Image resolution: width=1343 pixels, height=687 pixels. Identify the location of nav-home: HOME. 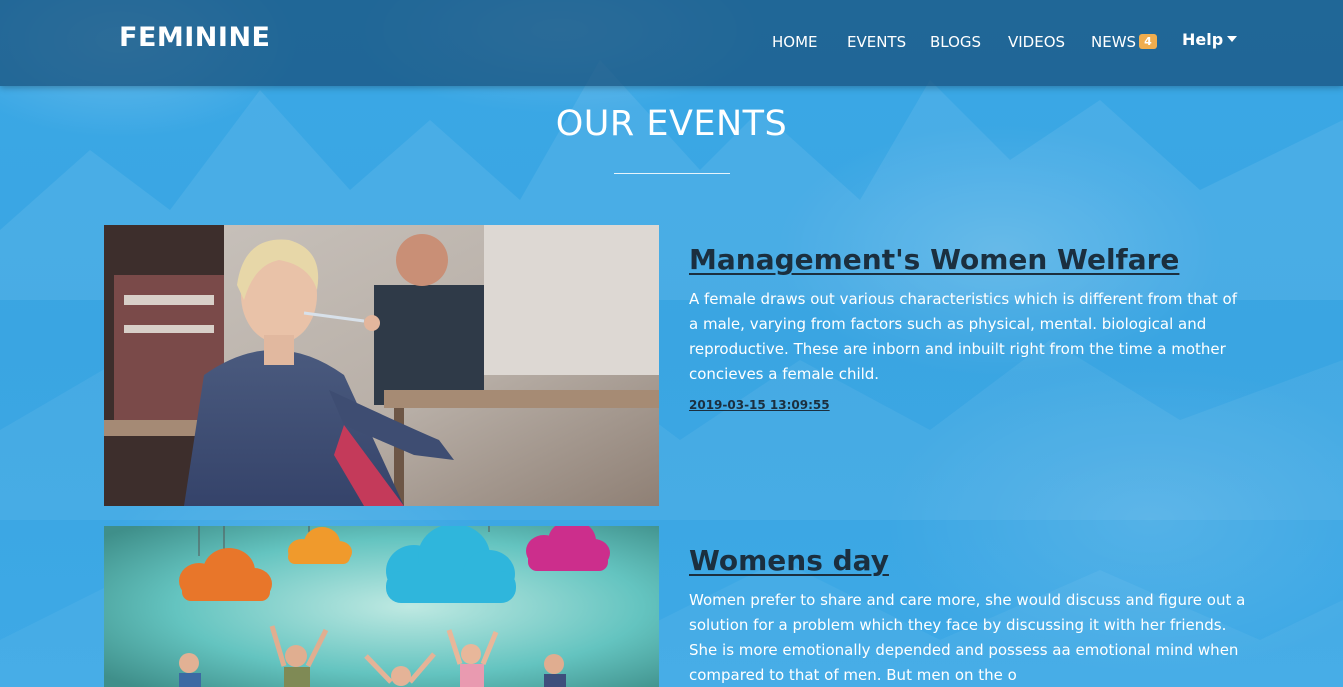
(795, 42).